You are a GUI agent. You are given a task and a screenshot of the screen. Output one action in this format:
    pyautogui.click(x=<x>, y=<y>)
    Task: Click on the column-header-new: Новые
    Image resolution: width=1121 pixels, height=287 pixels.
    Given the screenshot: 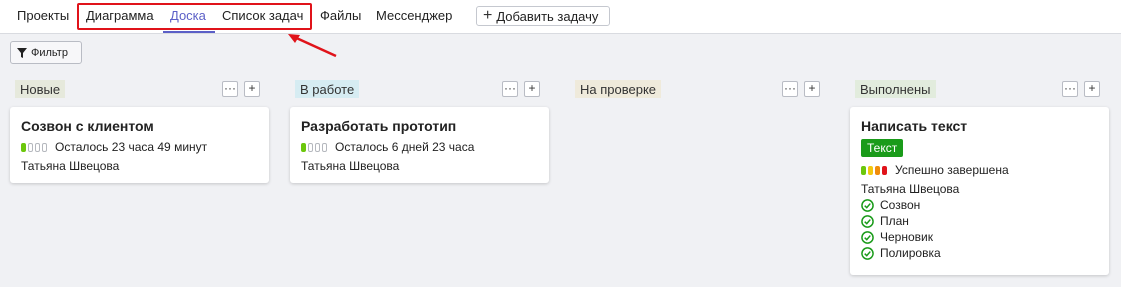 What is the action you would take?
    pyautogui.click(x=40, y=89)
    